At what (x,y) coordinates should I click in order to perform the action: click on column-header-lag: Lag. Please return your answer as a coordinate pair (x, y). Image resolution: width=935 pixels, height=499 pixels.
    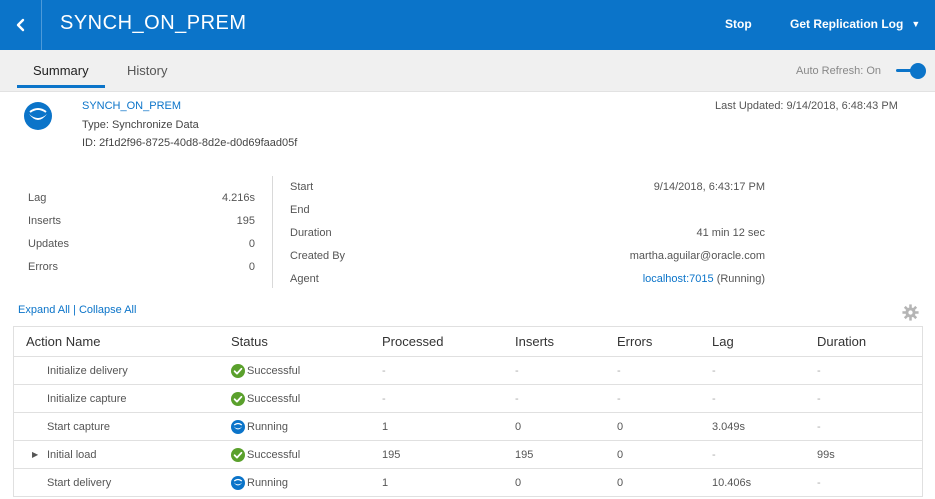
    Looking at the image, I should click on (723, 341).